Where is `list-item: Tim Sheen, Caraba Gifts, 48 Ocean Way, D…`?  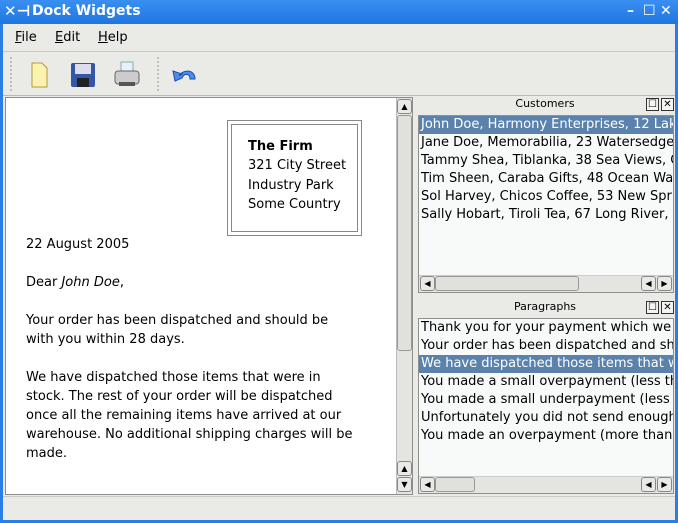
list-item: Tim Sheen, Caraba Gifts, 48 Ocean Way, D… is located at coordinates (546, 179).